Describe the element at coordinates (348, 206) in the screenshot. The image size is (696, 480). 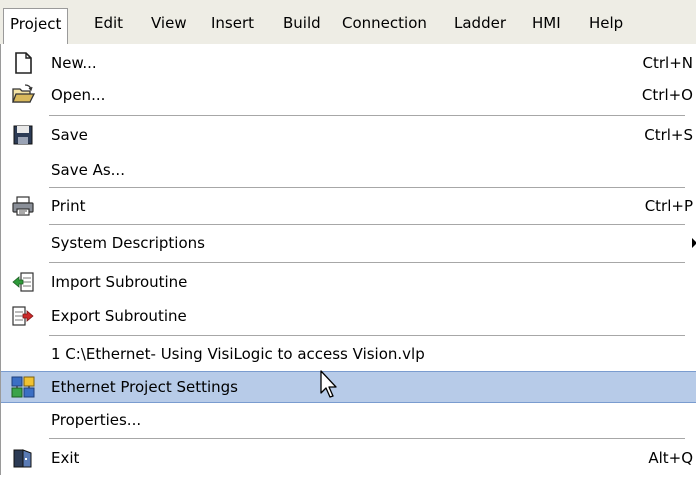
I see `menu-item-print: Print Ctrl+P` at that location.